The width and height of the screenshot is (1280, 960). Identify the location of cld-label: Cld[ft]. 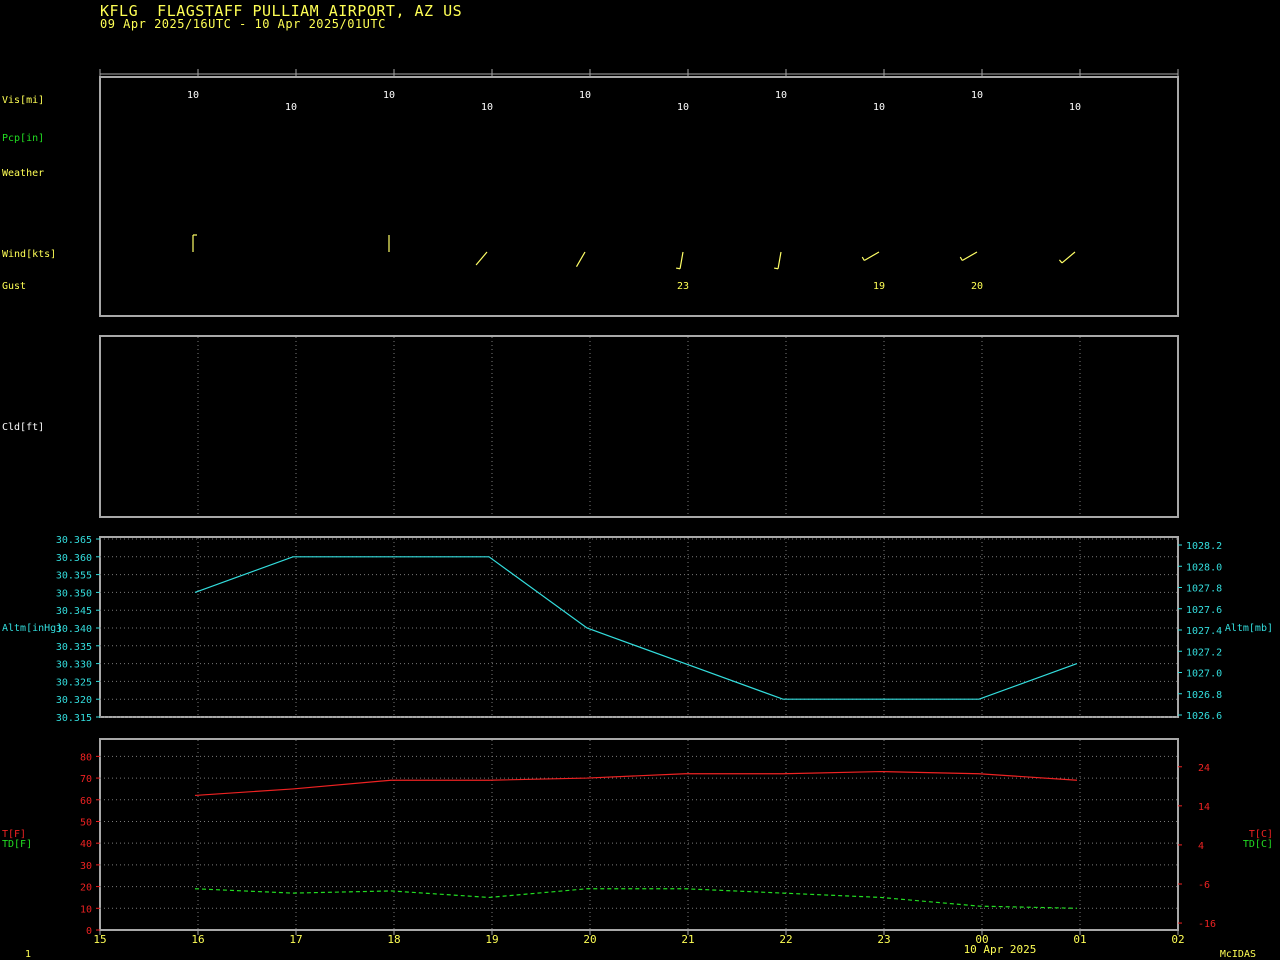
(23, 427).